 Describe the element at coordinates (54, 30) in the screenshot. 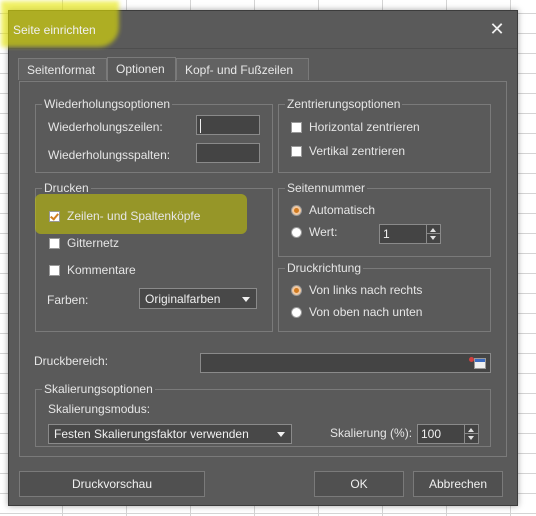

I see `dialog-title: Seite einrichten` at that location.